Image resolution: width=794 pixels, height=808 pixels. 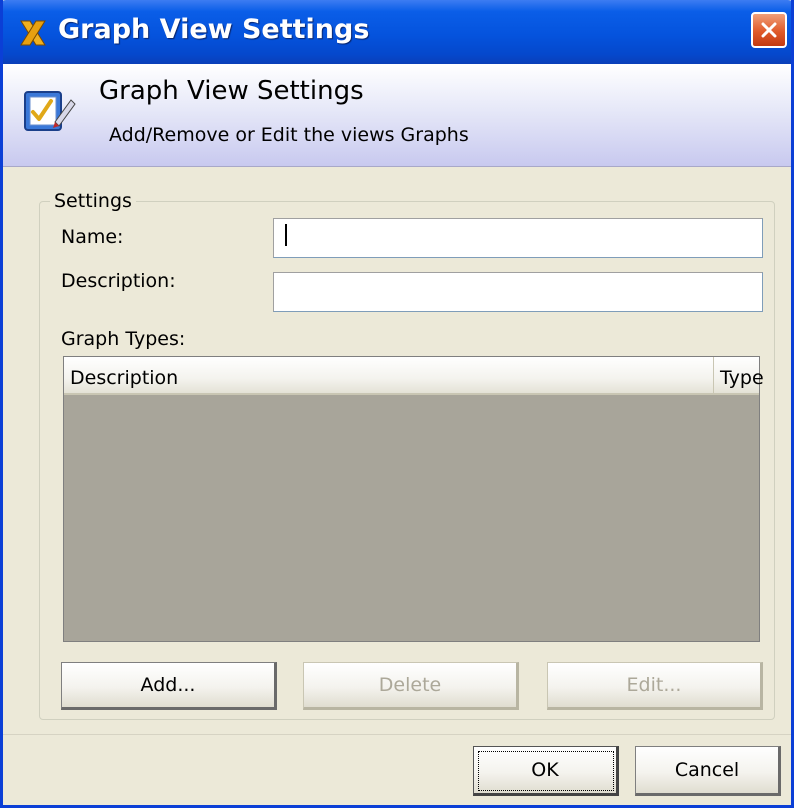 What do you see at coordinates (92, 237) in the screenshot?
I see `name-label: Name:` at bounding box center [92, 237].